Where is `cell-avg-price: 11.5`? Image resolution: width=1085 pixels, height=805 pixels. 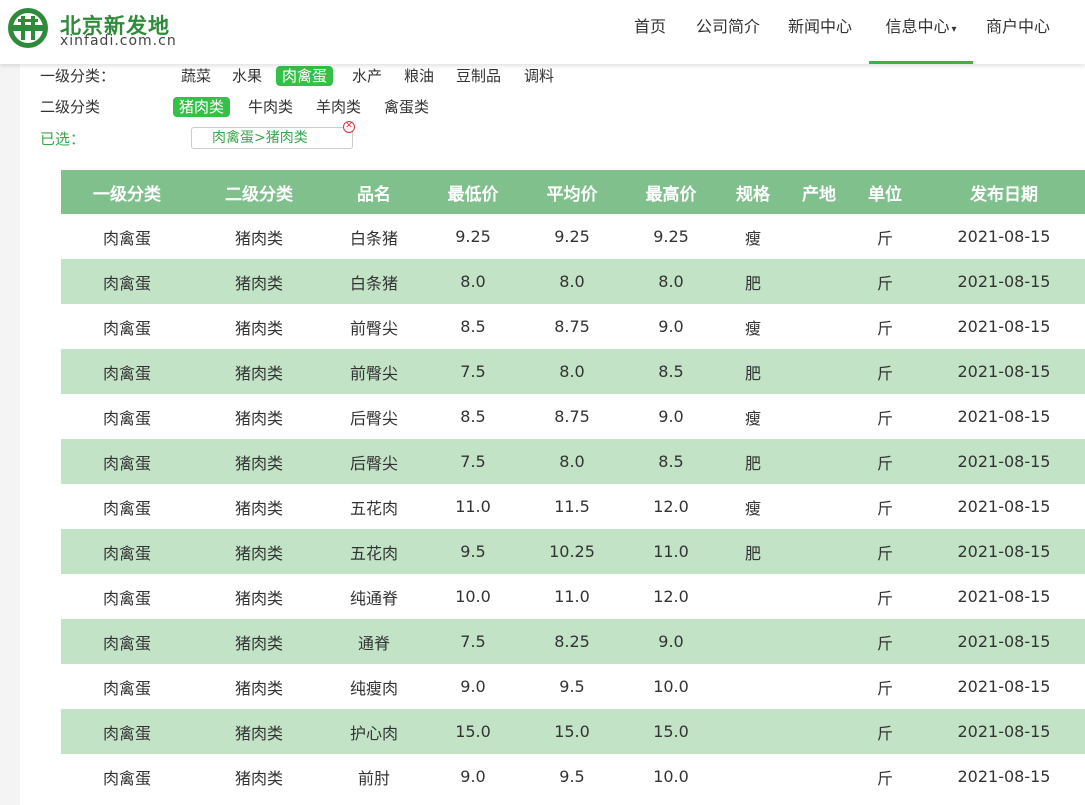 cell-avg-price: 11.5 is located at coordinates (572, 506).